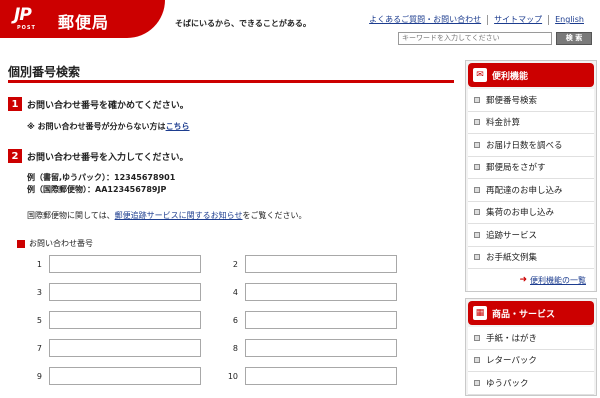  I want to click on input-number-label: 9, so click(39, 376).